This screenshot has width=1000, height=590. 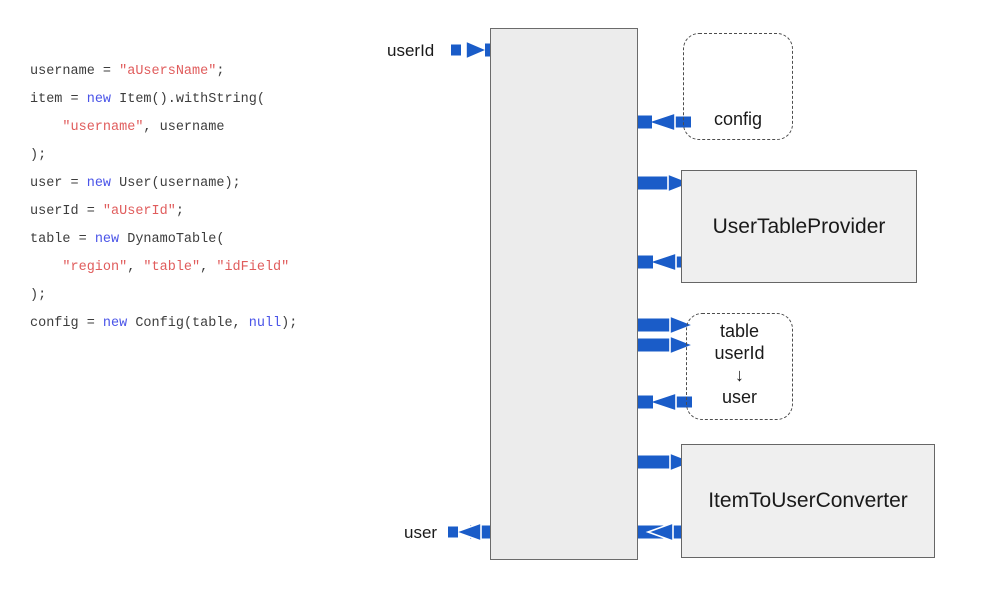 What do you see at coordinates (253, 267) in the screenshot?
I see `code-token-string: "idField"` at bounding box center [253, 267].